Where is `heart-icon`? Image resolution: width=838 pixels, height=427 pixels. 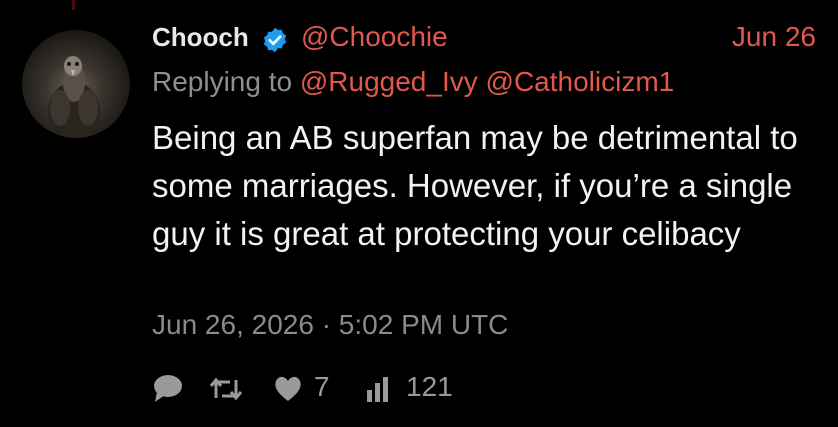
heart-icon is located at coordinates (288, 388).